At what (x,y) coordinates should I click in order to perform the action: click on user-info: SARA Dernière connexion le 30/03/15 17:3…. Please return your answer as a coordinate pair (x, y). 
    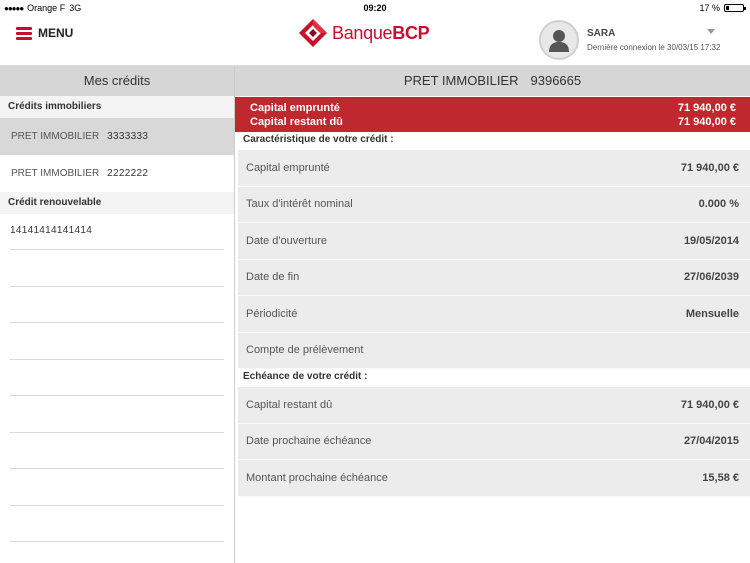
    Looking at the image, I should click on (653, 36).